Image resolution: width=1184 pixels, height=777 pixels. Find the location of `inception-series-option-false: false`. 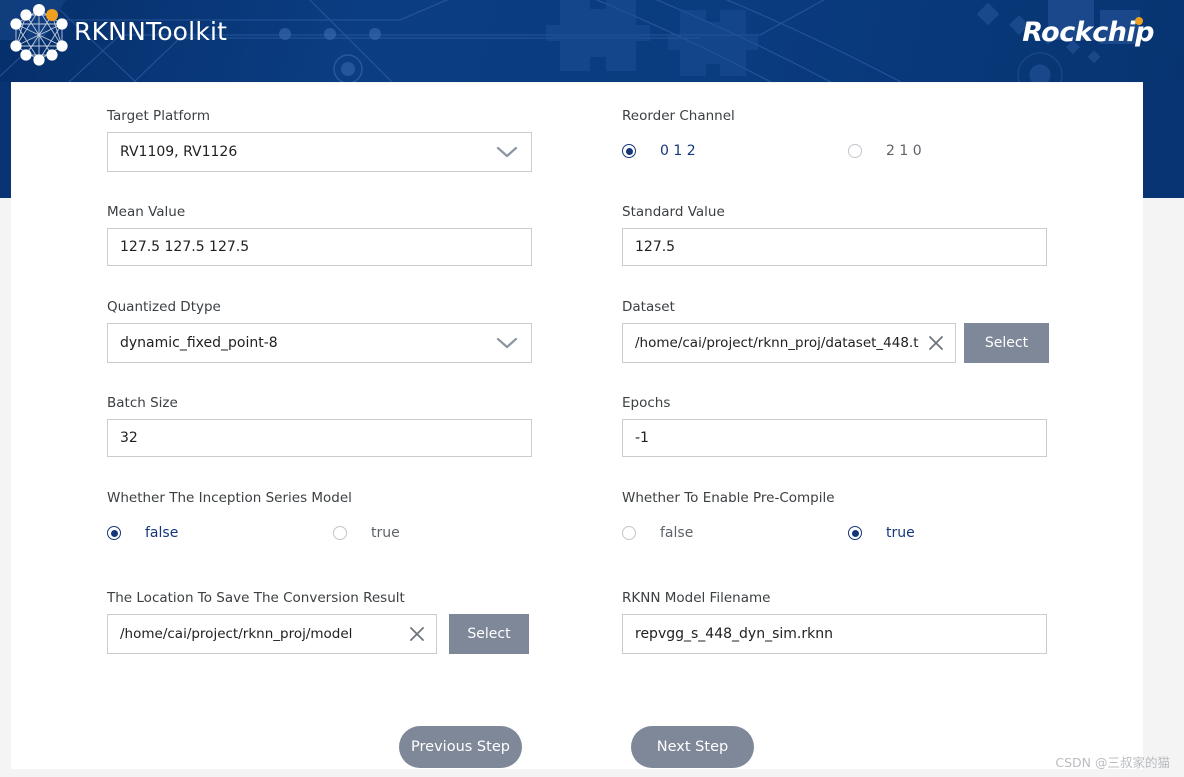

inception-series-option-false: false is located at coordinates (220, 533).